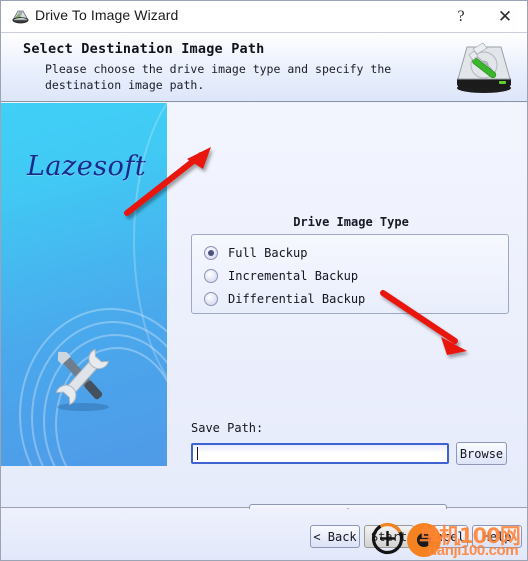 Image resolution: width=528 pixels, height=561 pixels. What do you see at coordinates (481, 453) in the screenshot?
I see `browse-button: Browse` at bounding box center [481, 453].